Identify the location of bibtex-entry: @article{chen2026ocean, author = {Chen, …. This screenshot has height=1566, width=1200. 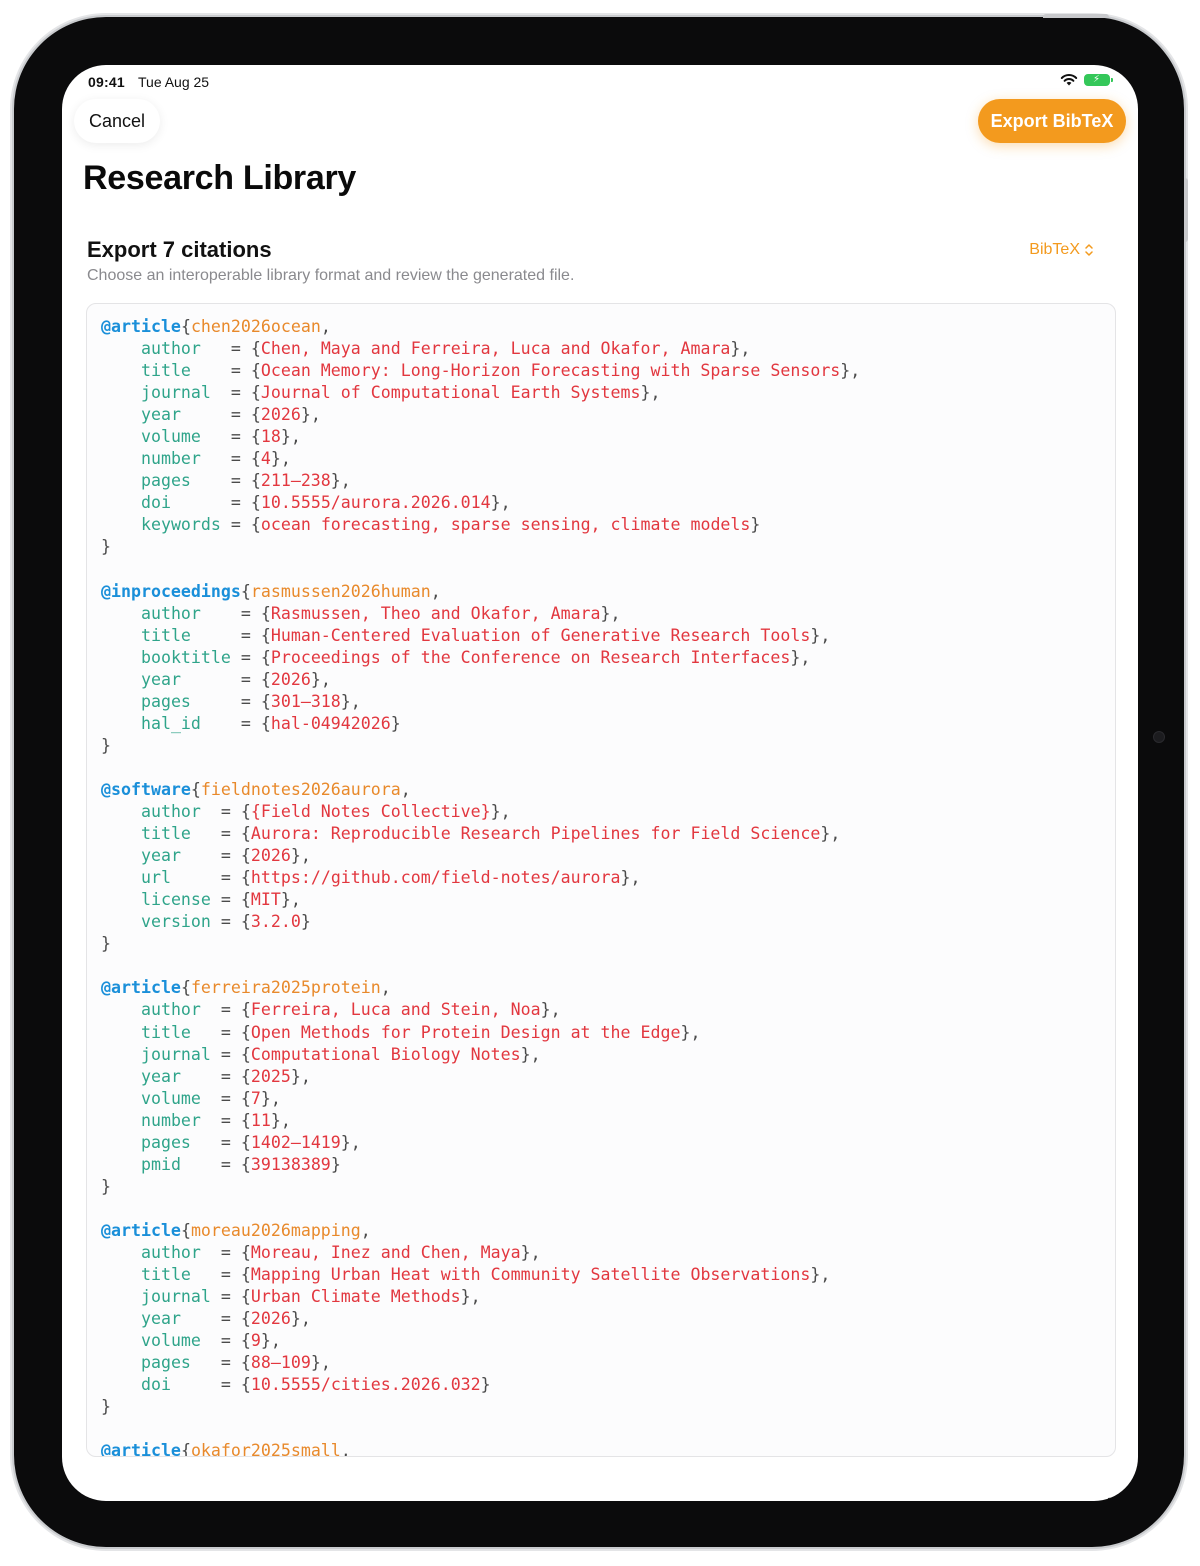
(481, 437).